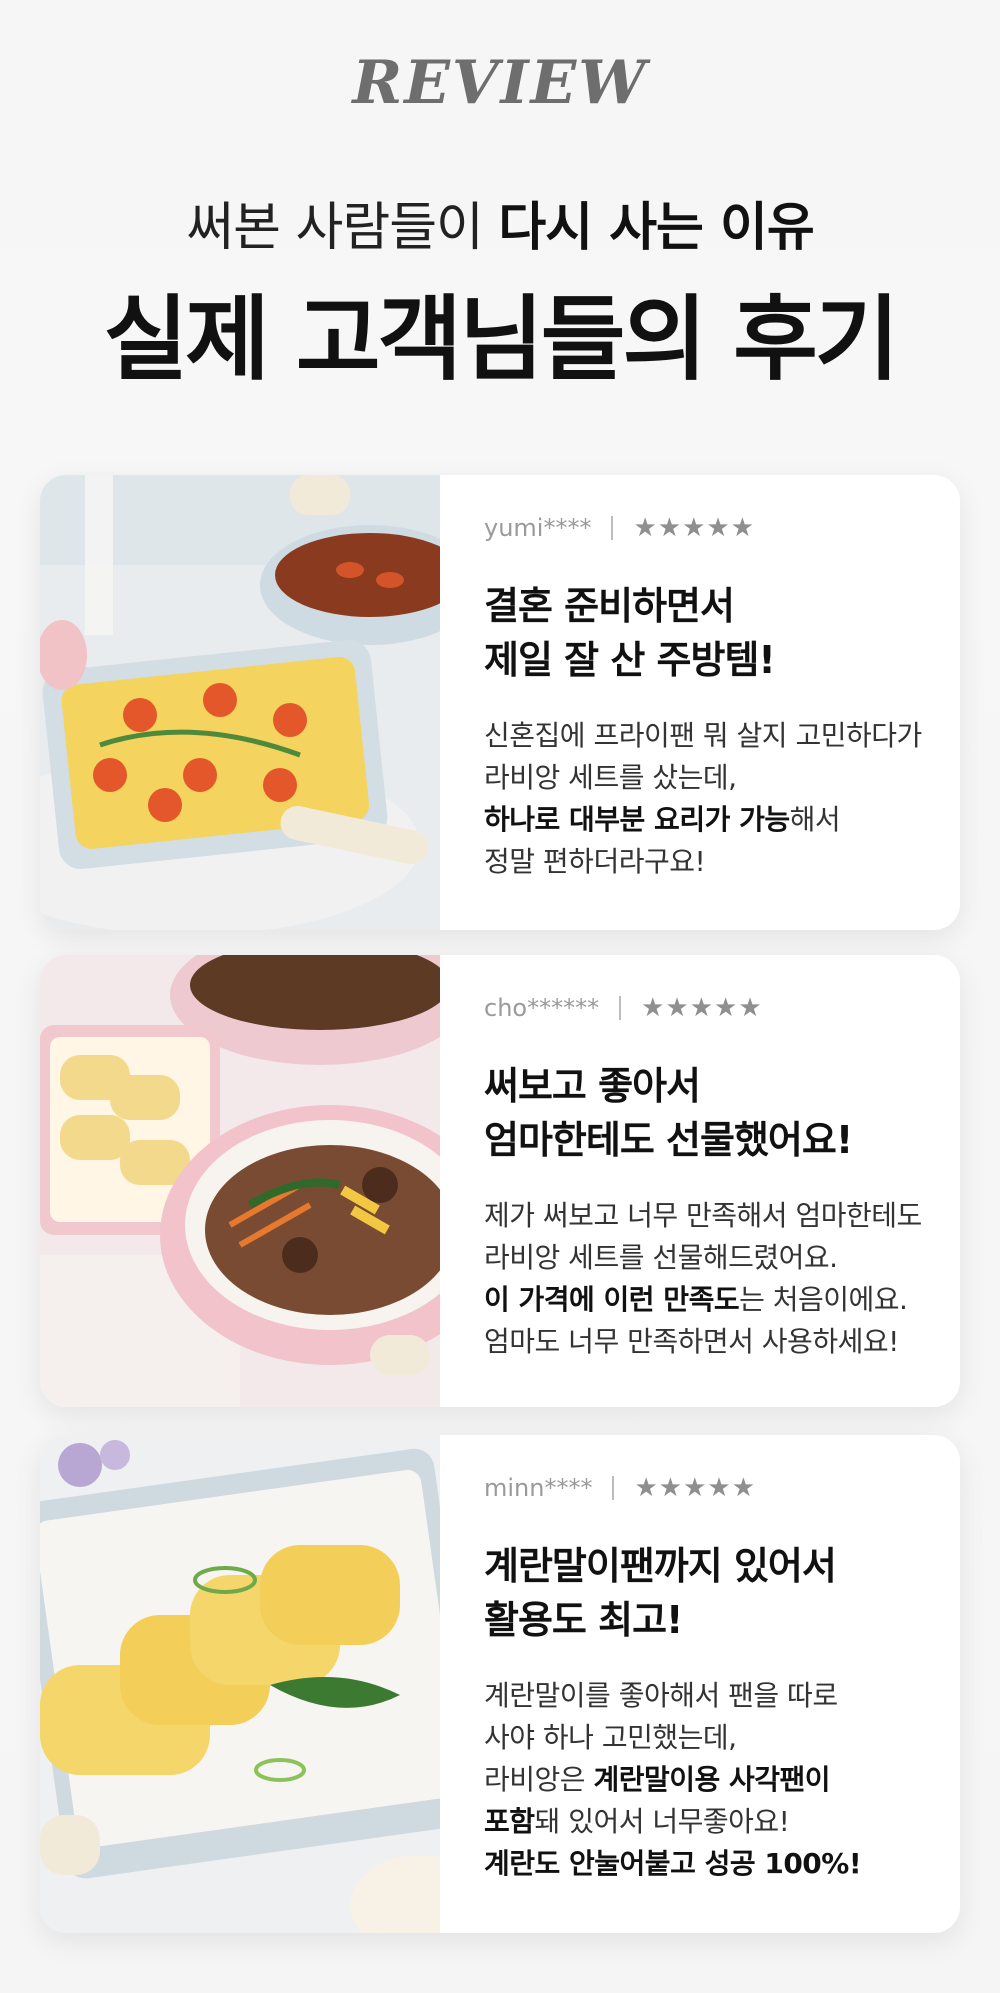 The image size is (1000, 1993). What do you see at coordinates (703, 1215) in the screenshot?
I see `text-line: 제가 써보고 너무 만족해서 엄마한테도` at bounding box center [703, 1215].